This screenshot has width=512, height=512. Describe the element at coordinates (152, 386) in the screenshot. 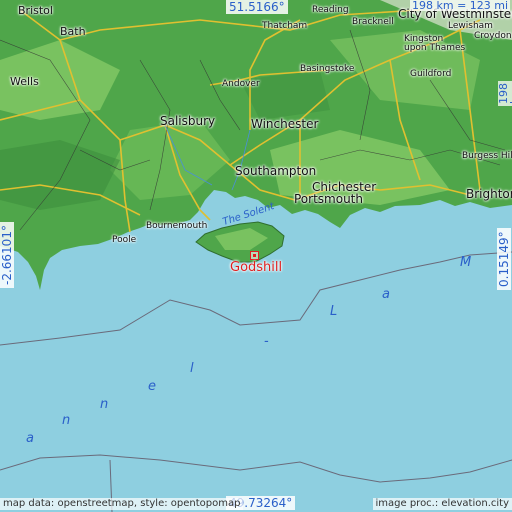

I see `channel-letter: e` at that location.